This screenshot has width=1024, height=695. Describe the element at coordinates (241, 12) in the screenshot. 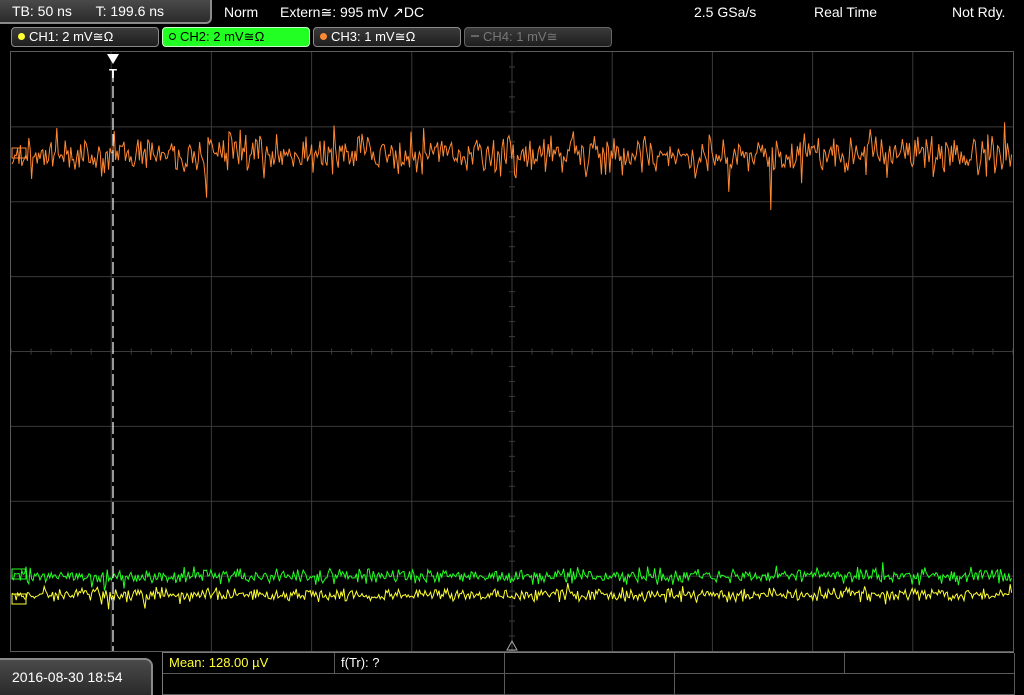

I see `trigger-mode-label: Norm` at that location.